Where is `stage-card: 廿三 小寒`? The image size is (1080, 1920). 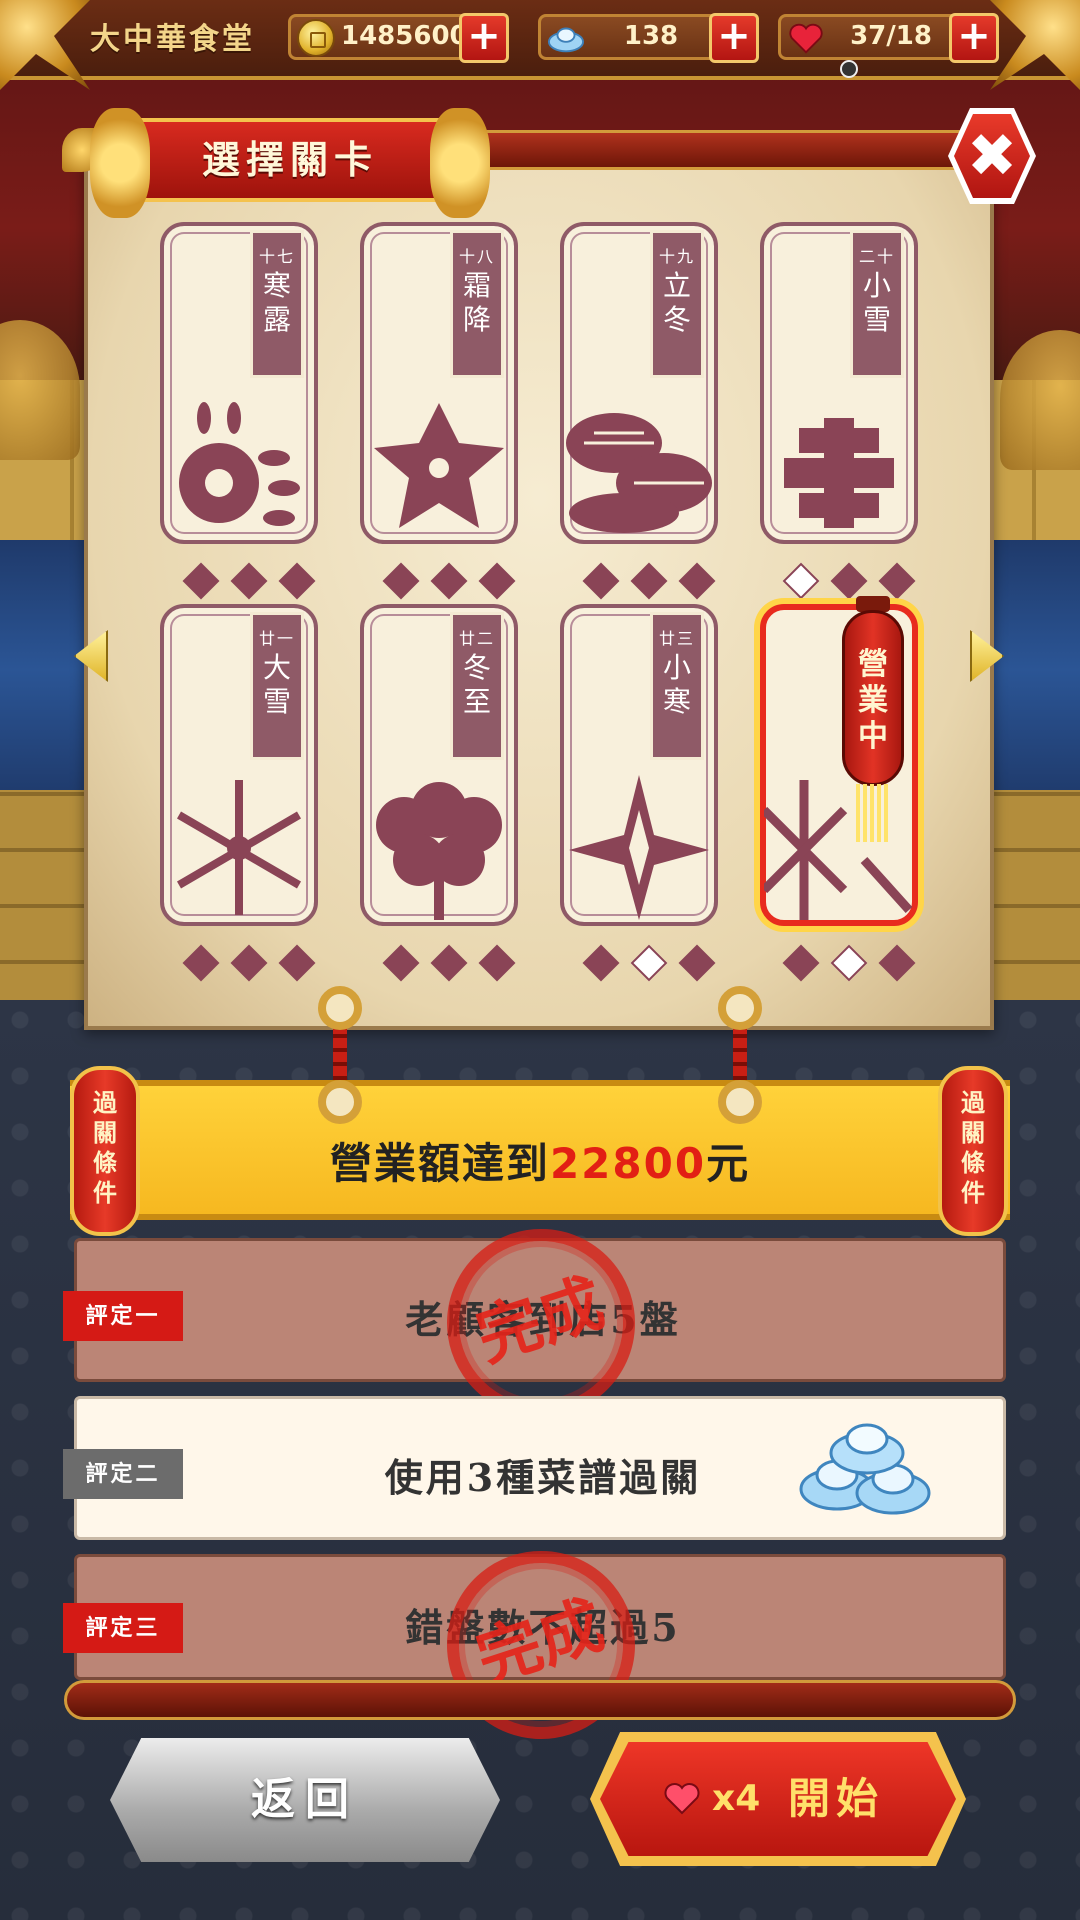 stage-card: 廿三 小寒 is located at coordinates (639, 793).